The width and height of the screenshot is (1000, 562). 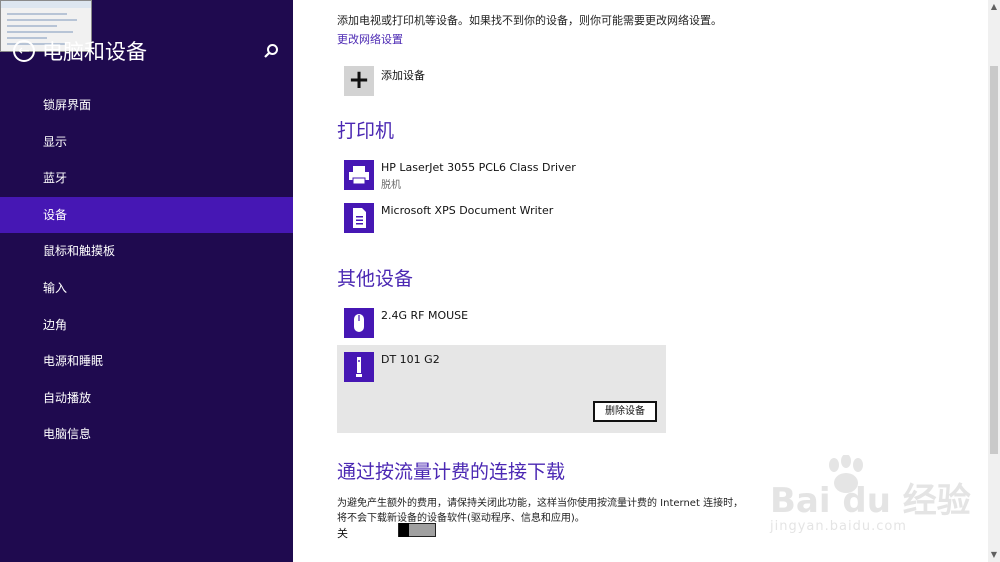 I want to click on intro-text: 添加电视或打印机等设备。如果找不到你的设备，则你可能需要更改网络设置。, so click(x=529, y=20).